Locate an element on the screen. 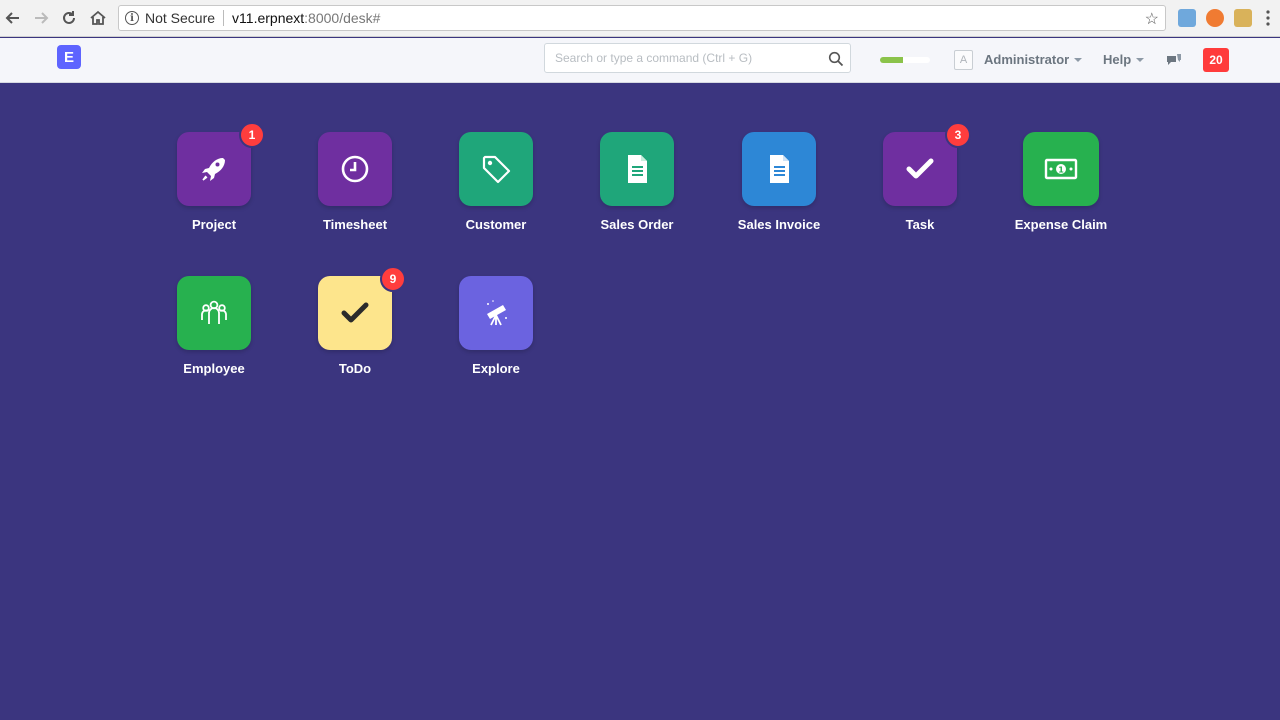  chat-icon is located at coordinates (1174, 60).